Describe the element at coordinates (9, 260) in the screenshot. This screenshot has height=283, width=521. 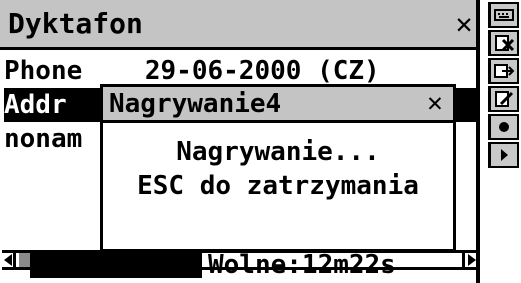
I see `scroll-left-arrow-icon` at that location.